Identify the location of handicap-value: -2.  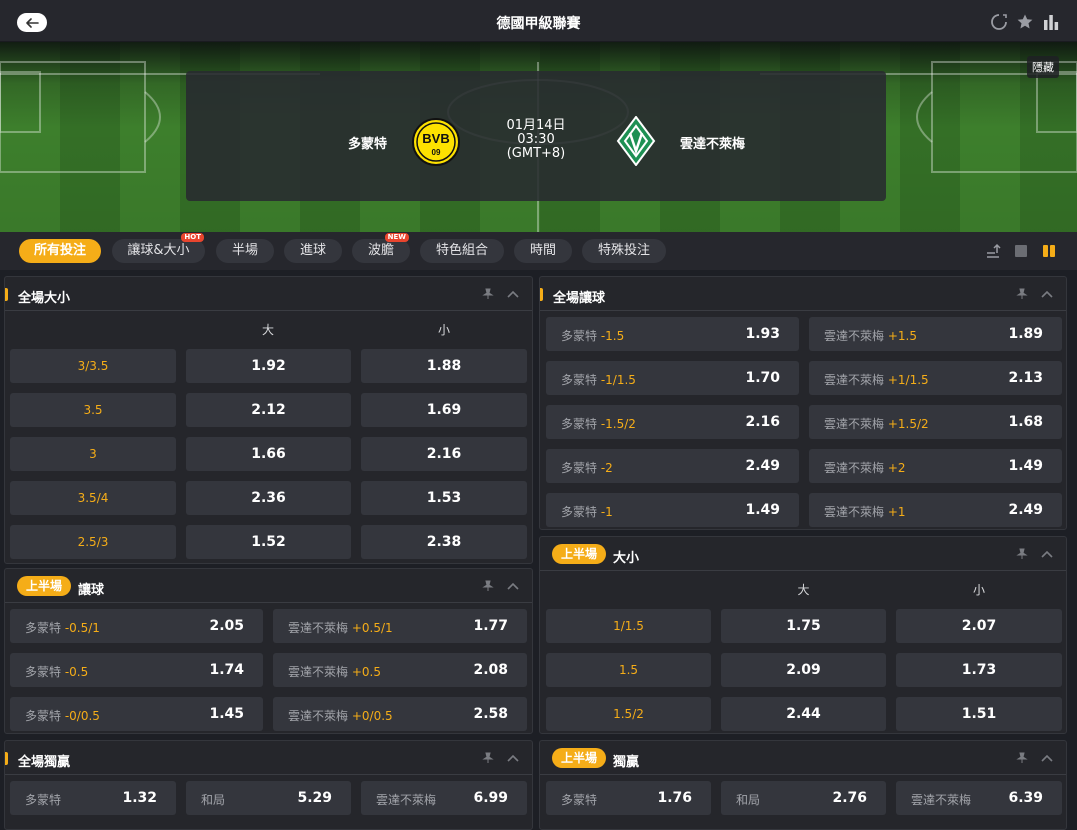
(606, 468).